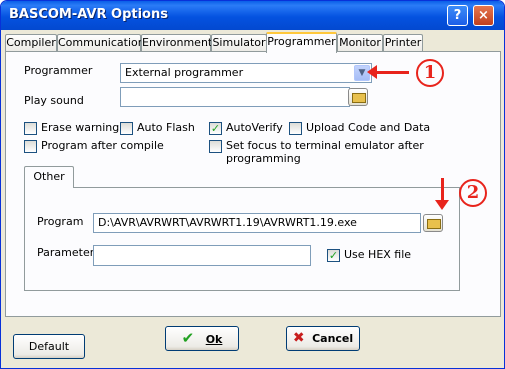 This screenshot has height=369, width=505. I want to click on auto-flash-checkbox, so click(126, 128).